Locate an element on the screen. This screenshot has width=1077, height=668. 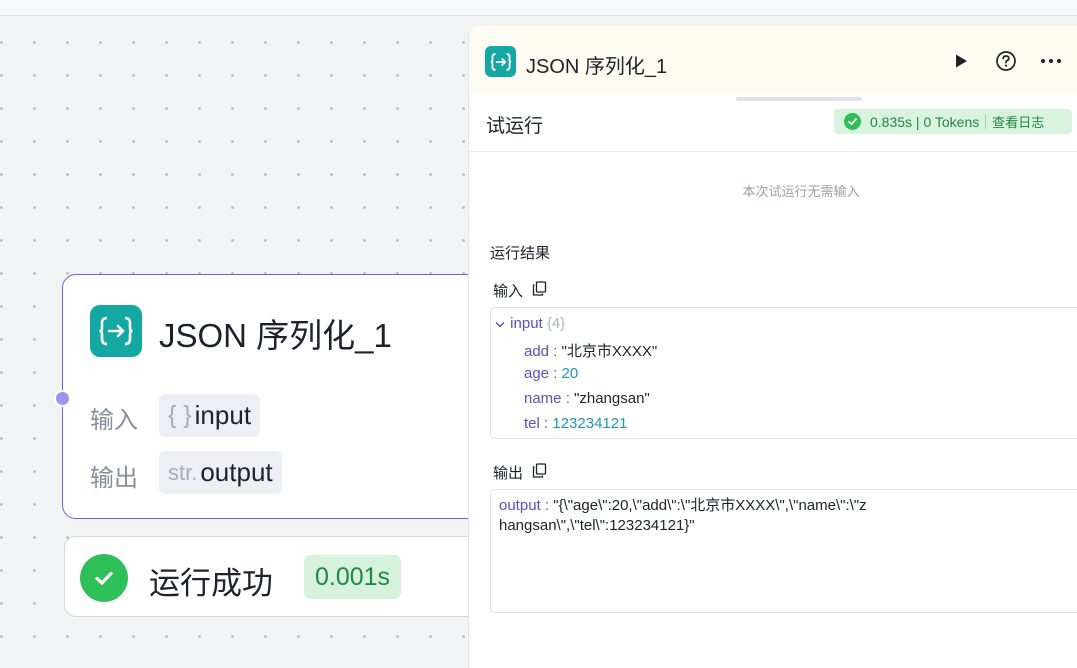
tree-key: age is located at coordinates (537, 373).